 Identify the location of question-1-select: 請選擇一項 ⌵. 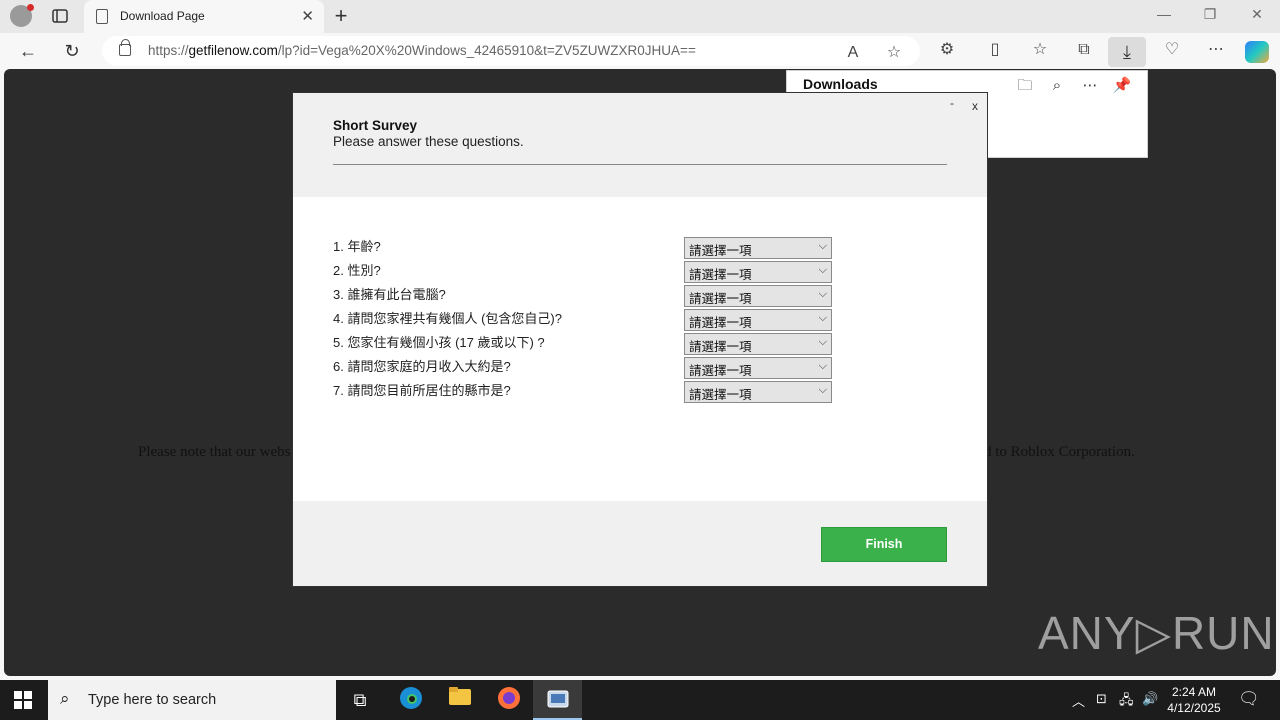
(758, 248).